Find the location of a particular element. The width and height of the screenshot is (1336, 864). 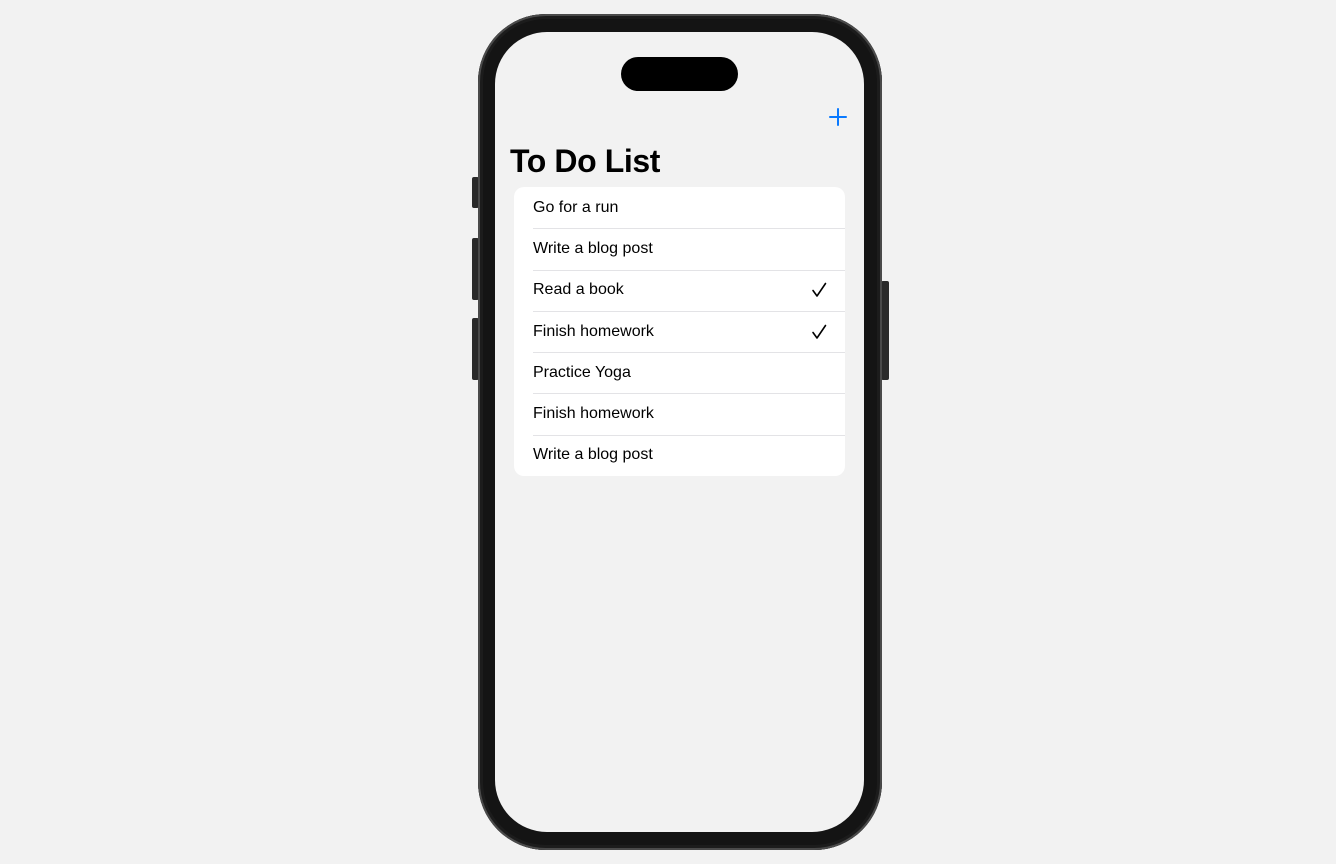

add-todo-button is located at coordinates (838, 117).